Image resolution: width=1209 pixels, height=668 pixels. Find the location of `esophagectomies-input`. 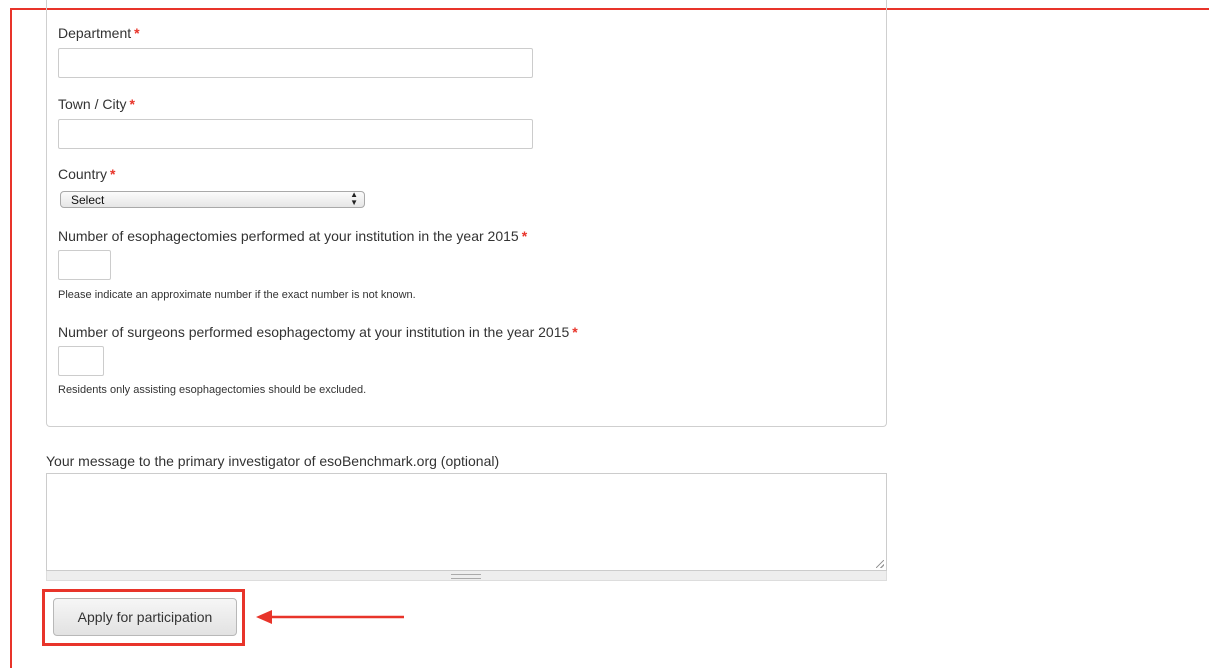

esophagectomies-input is located at coordinates (84, 265).